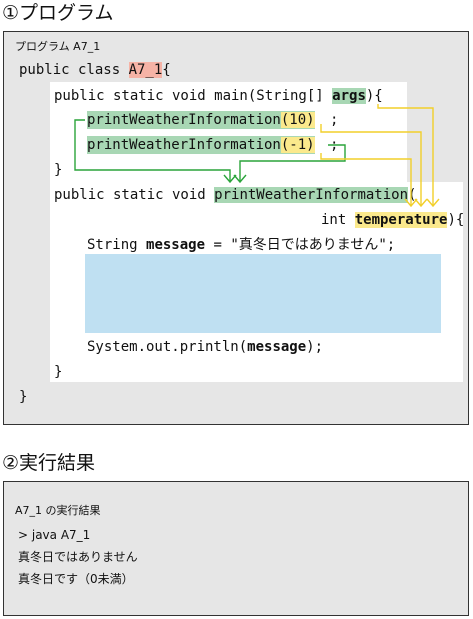 The height and width of the screenshot is (619, 473). Describe the element at coordinates (78, 557) in the screenshot. I see `result-line-2: 真冬日ではありません` at that location.